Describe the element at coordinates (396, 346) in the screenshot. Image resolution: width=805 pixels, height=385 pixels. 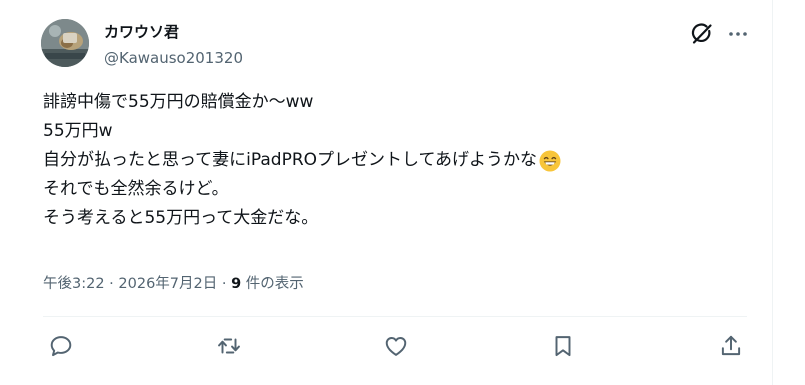
I see `like-icon` at that location.